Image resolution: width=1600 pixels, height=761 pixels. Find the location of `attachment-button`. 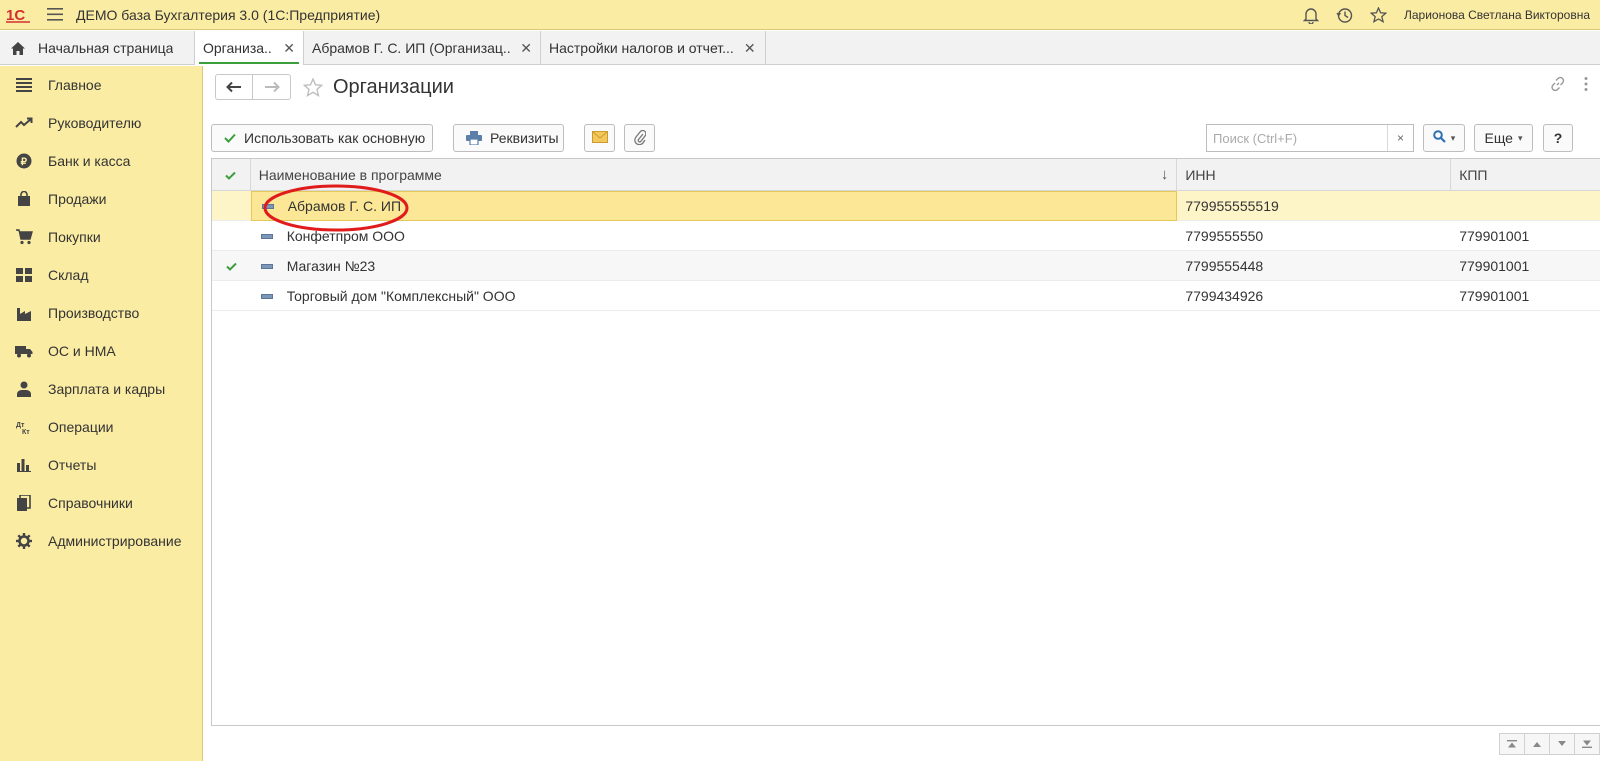

attachment-button is located at coordinates (639, 138).